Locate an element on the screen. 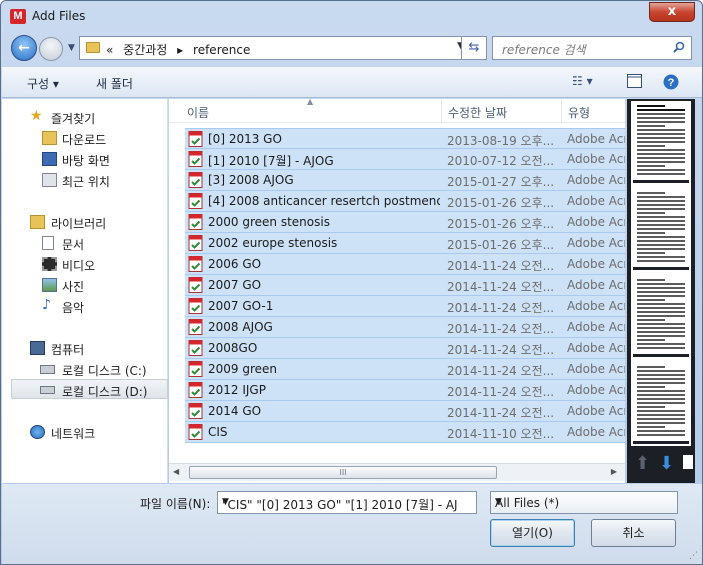 The width and height of the screenshot is (703, 565). recent-pages-dropdown-icon: ▼ is located at coordinates (71, 48).